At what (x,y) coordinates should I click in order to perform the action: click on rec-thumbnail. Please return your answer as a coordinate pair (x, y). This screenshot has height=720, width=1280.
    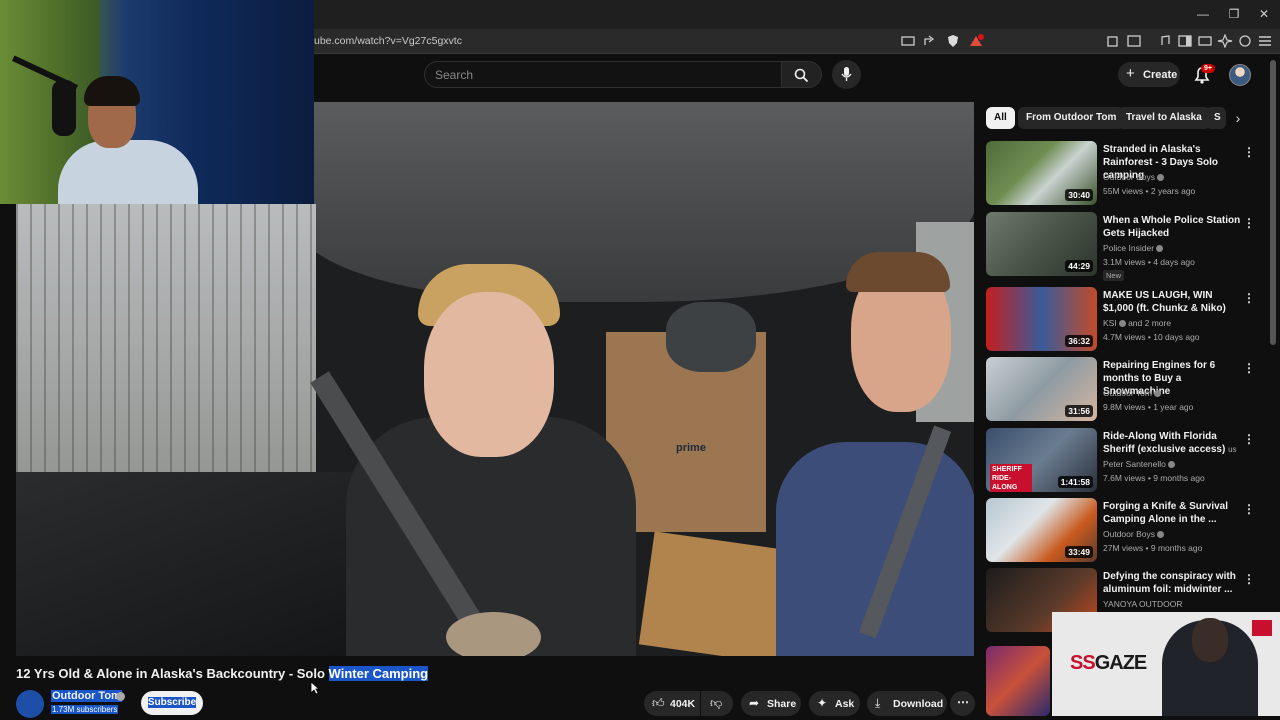
    Looking at the image, I should click on (1018, 681).